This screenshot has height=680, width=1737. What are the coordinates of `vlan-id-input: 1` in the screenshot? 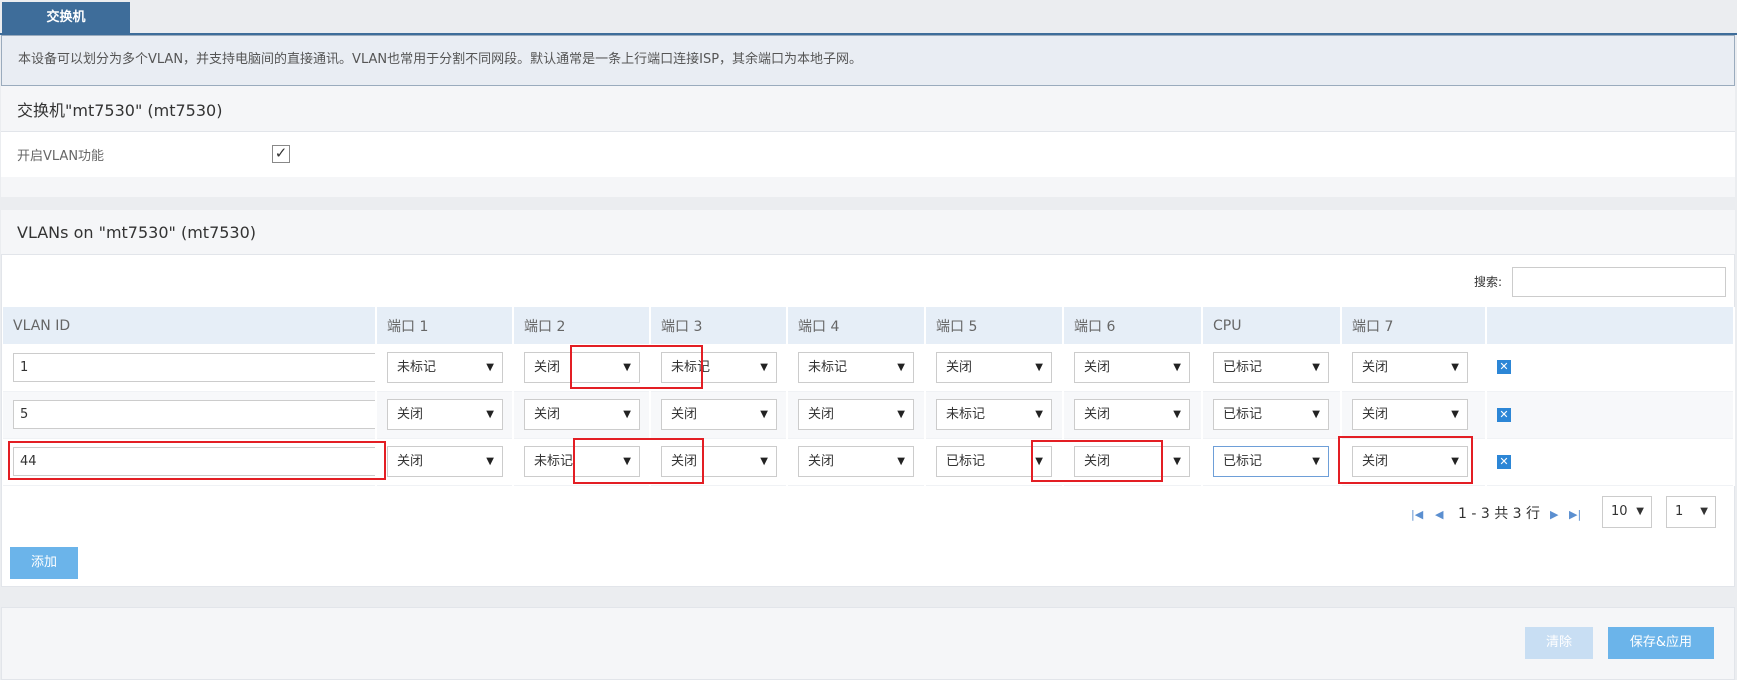 It's located at (196, 367).